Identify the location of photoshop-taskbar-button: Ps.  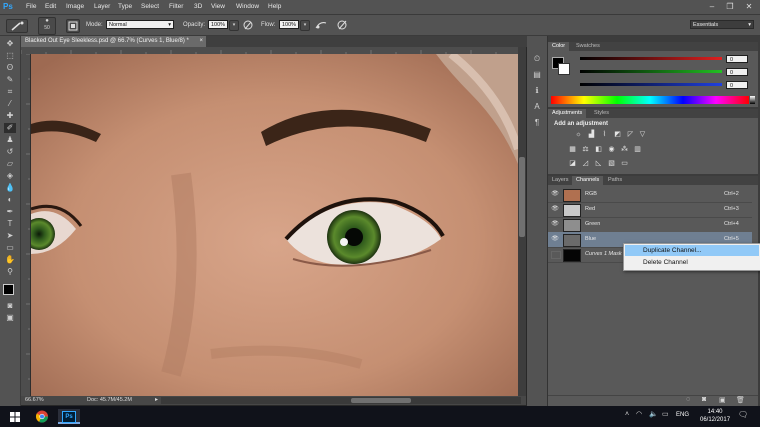
(69, 416).